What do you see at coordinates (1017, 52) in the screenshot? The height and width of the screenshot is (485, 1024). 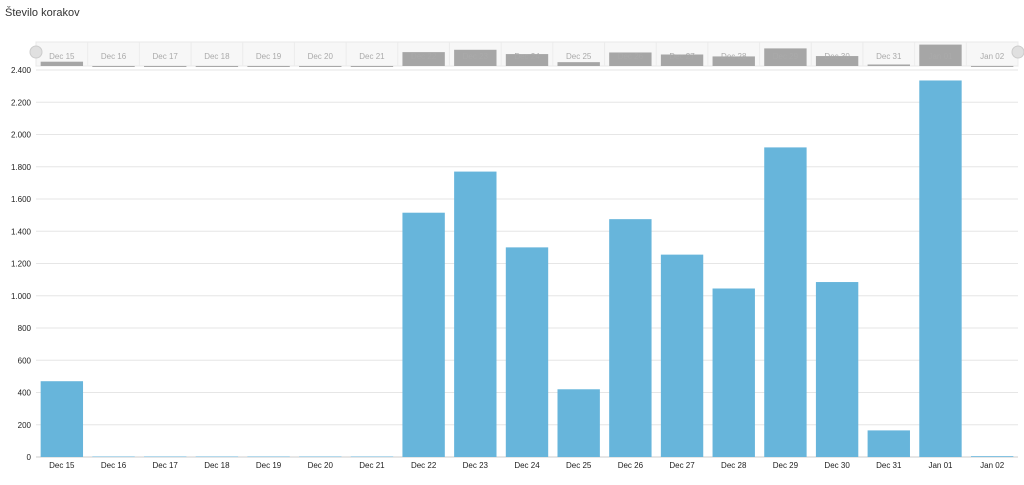 I see `navigator-right-handle` at bounding box center [1017, 52].